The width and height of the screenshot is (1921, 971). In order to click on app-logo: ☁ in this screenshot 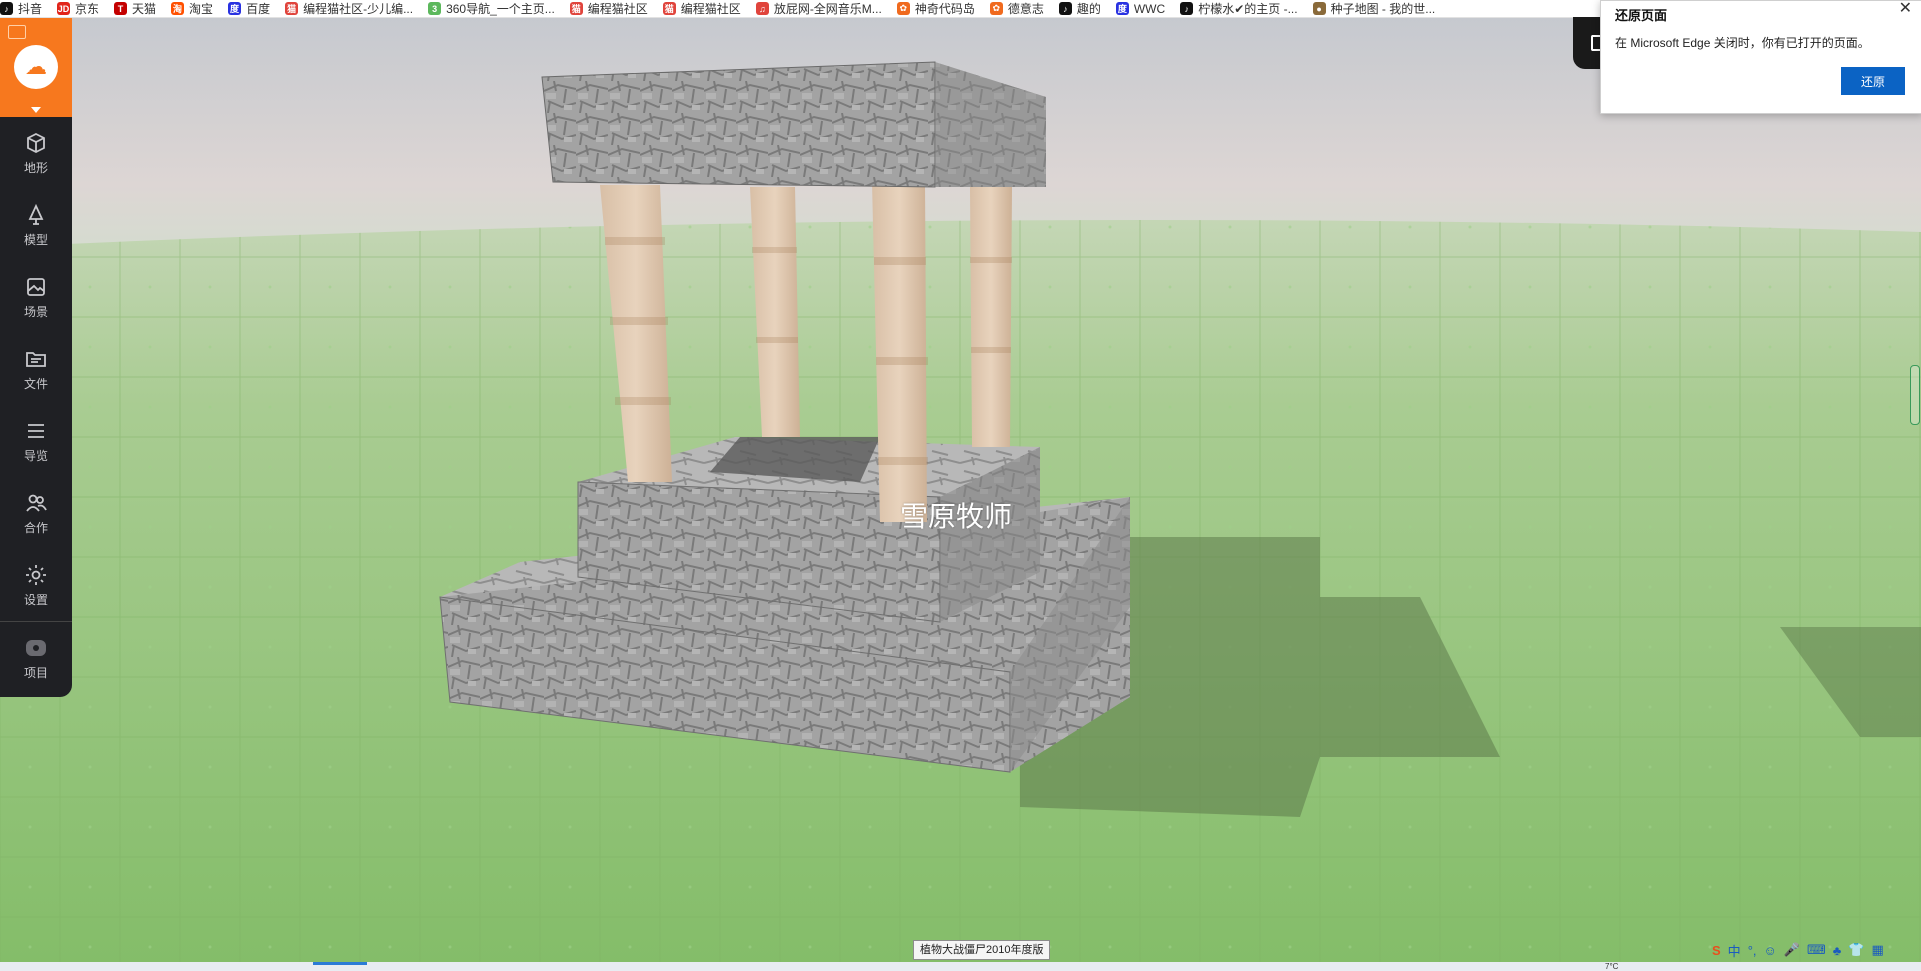, I will do `click(36, 67)`.